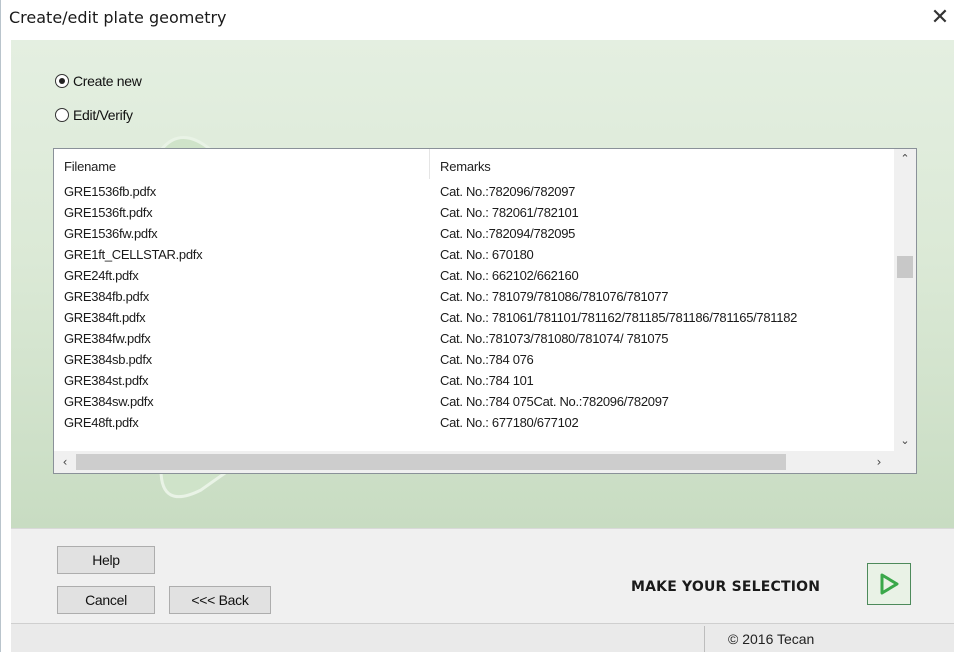 The width and height of the screenshot is (954, 652). I want to click on filename-cell: GRE384sw.pdfx, so click(109, 401).